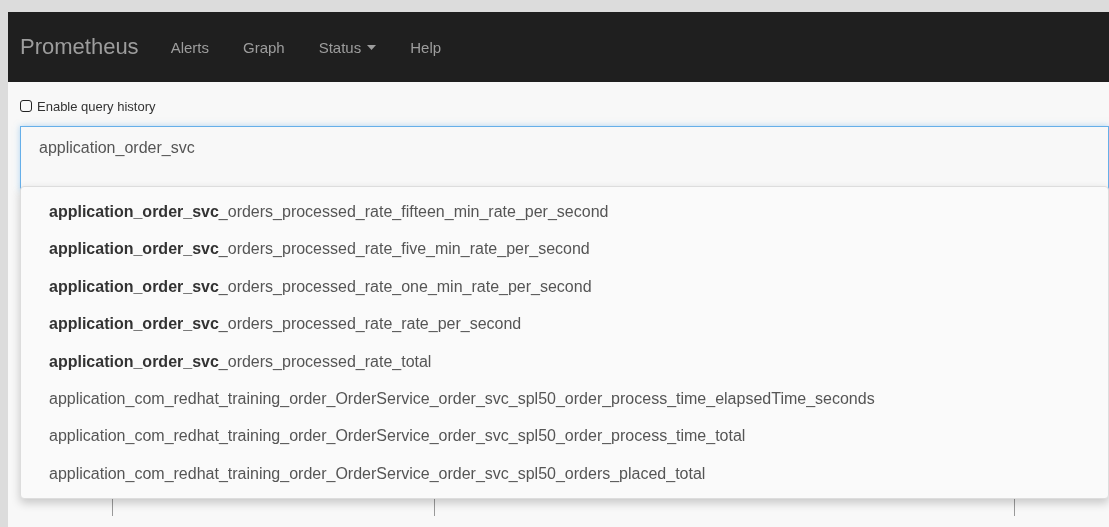  I want to click on suggestion-item: application_order_svc_orders_processed_rate_total, so click(564, 361).